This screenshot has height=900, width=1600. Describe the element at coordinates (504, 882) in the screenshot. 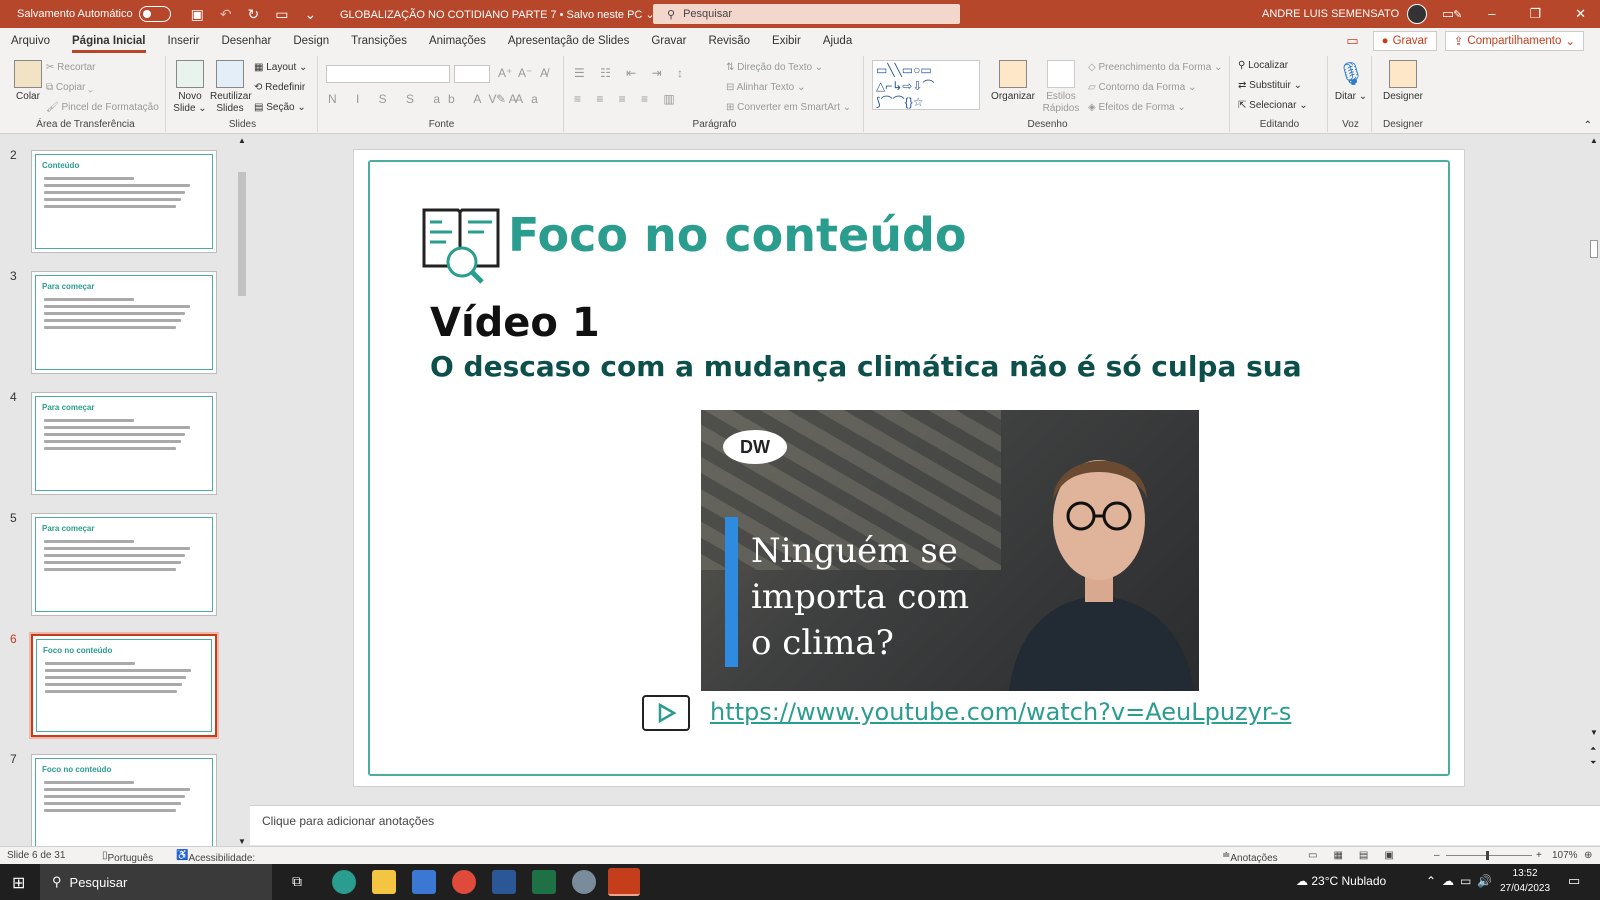

I see `word-icon` at that location.